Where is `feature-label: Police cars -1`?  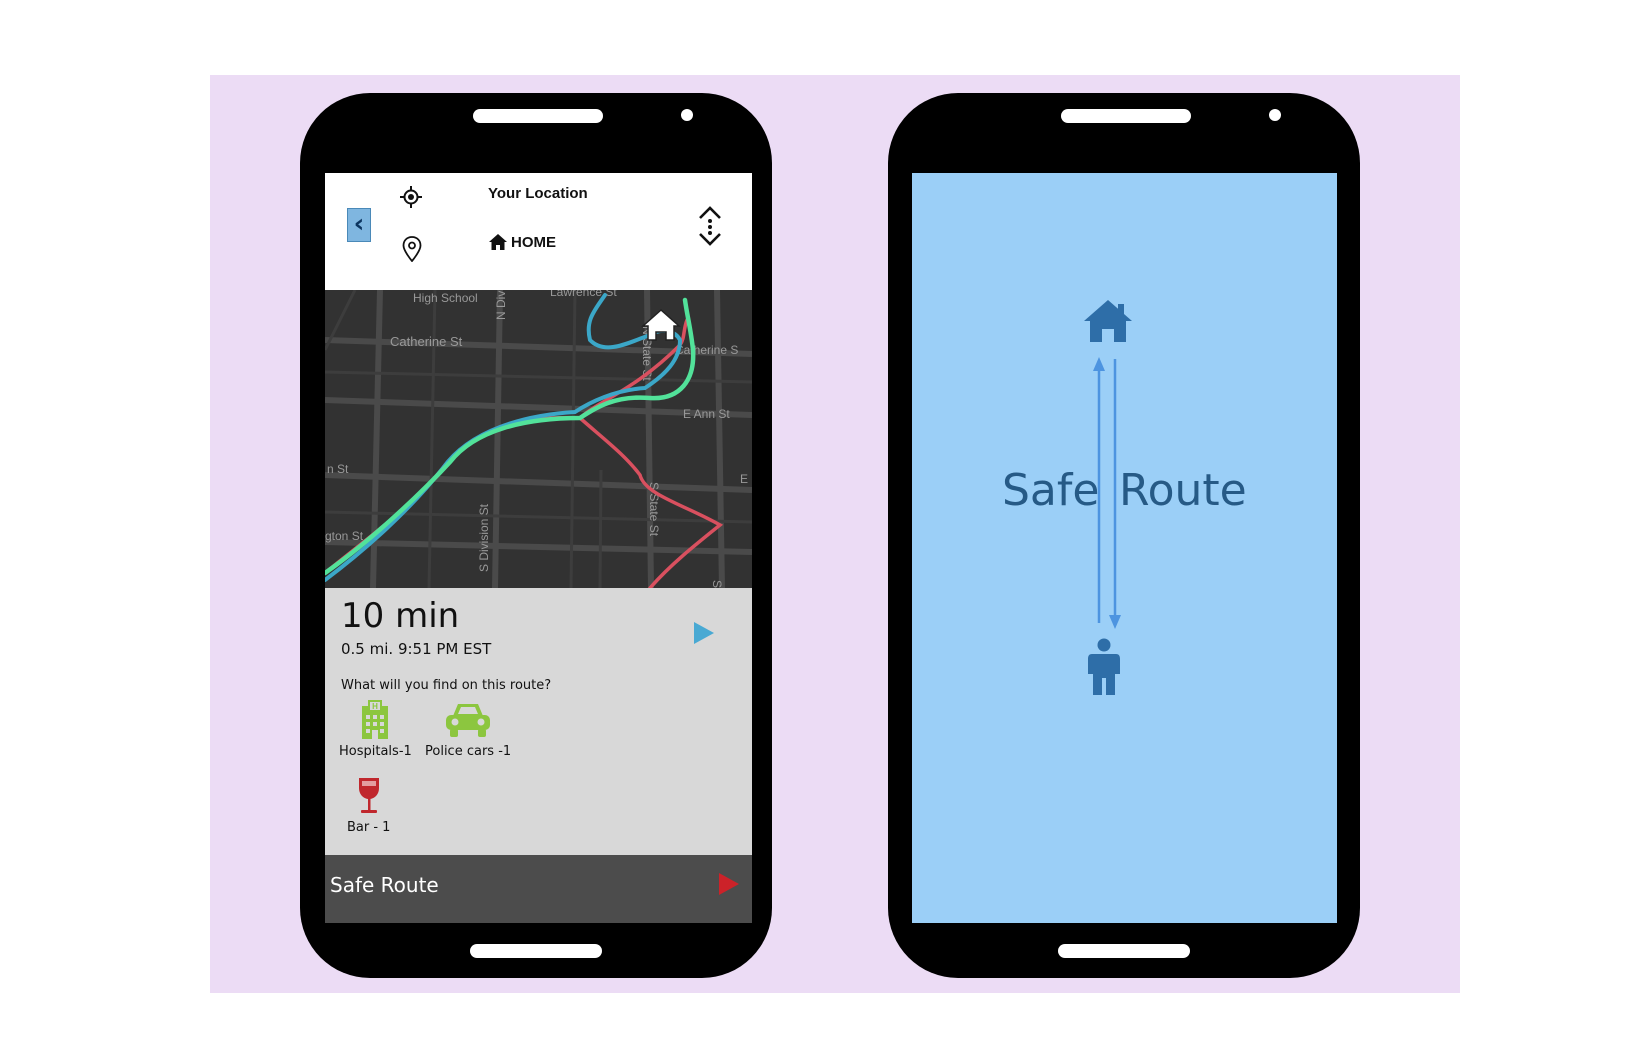 feature-label: Police cars -1 is located at coordinates (468, 751).